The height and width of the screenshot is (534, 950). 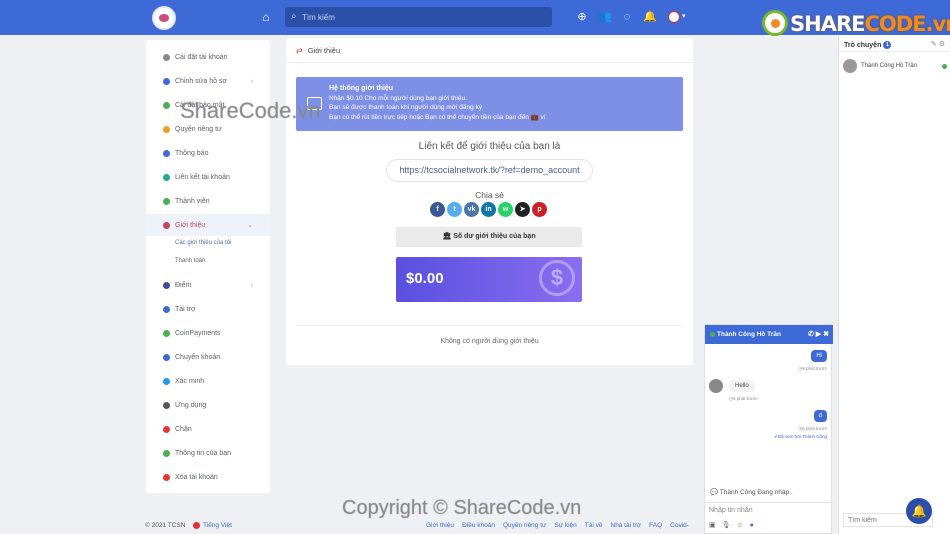 I want to click on check-badge-icon, so click(x=166, y=381).